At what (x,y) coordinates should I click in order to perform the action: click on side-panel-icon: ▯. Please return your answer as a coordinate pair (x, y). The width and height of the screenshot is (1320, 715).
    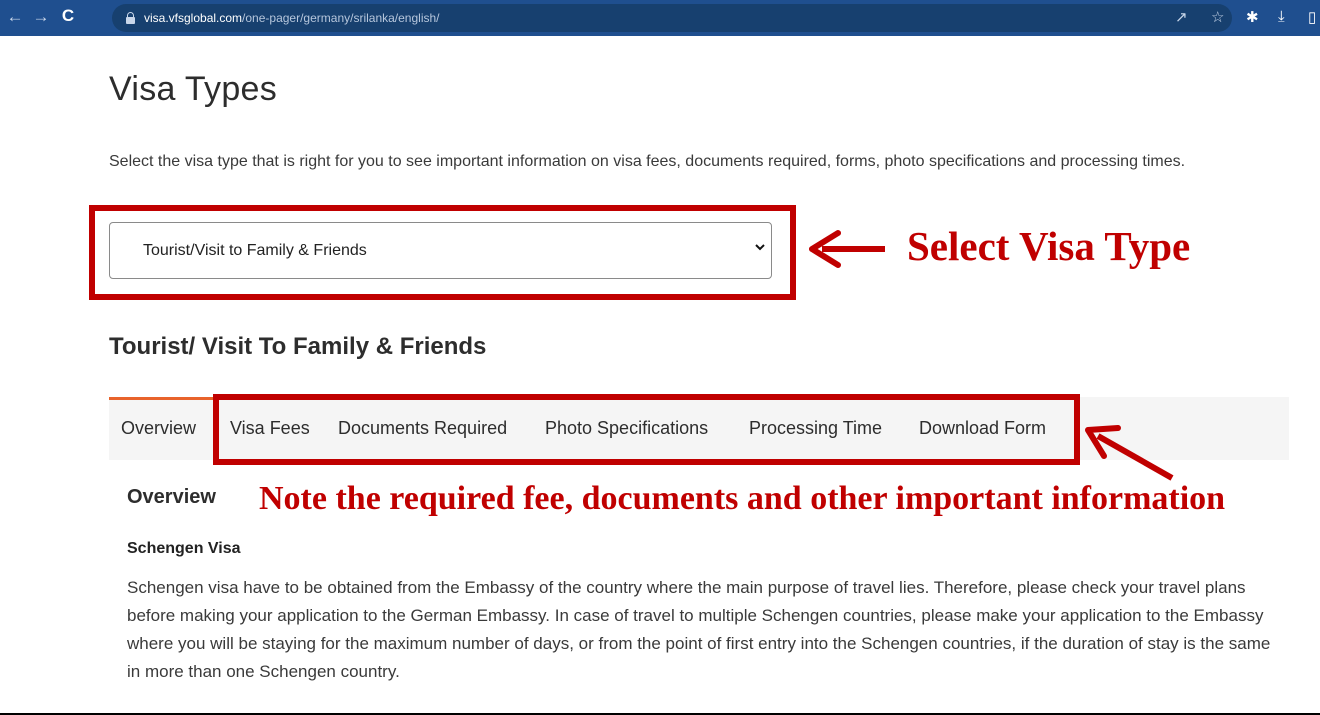
    Looking at the image, I should click on (1312, 17).